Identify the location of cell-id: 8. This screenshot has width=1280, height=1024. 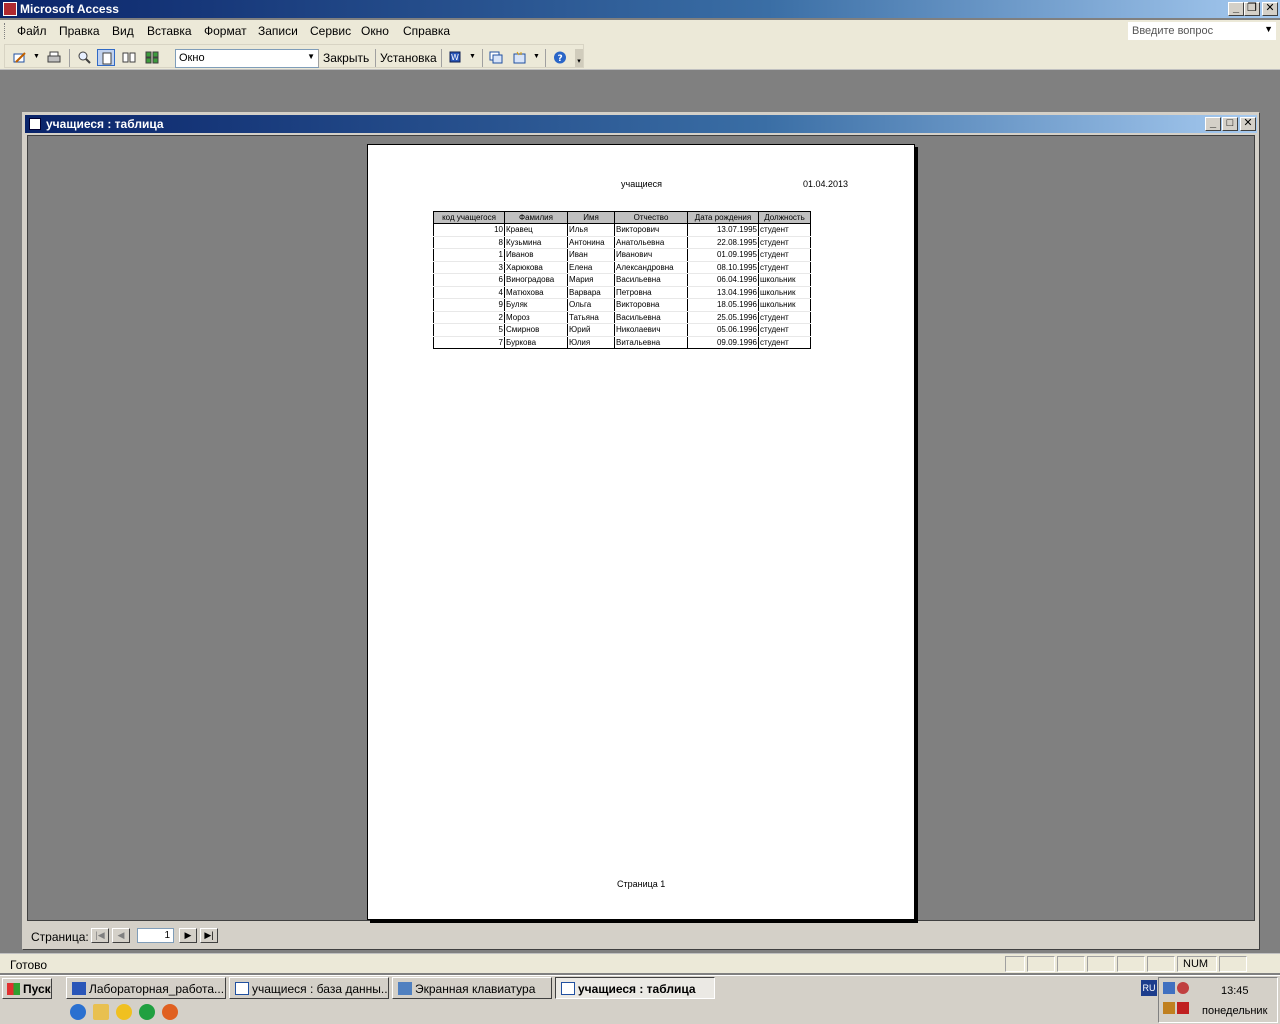
(469, 242).